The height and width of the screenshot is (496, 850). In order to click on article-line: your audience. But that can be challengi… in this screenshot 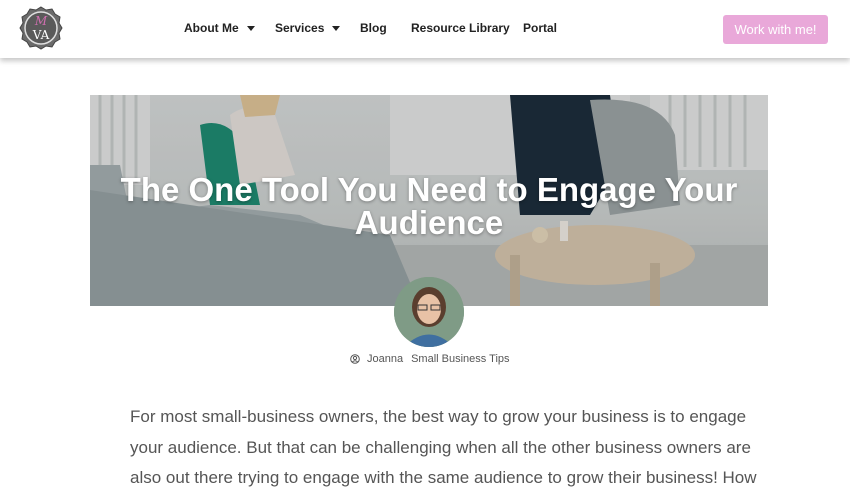, I will do `click(440, 447)`.